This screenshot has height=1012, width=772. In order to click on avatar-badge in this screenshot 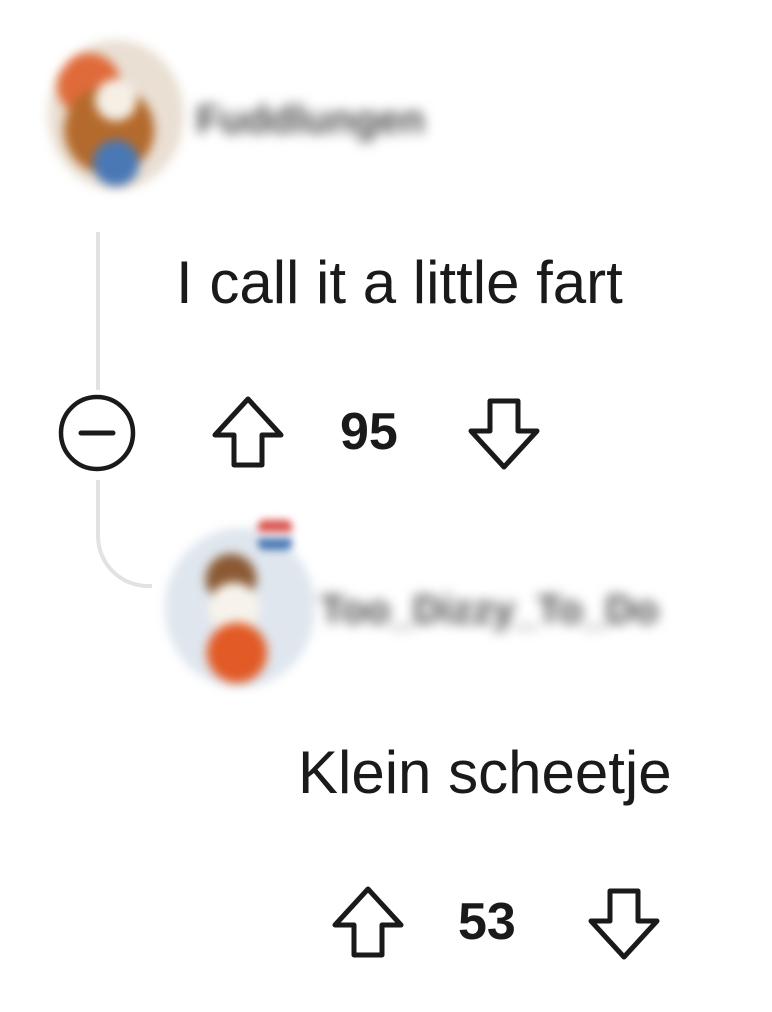, I will do `click(275, 535)`.